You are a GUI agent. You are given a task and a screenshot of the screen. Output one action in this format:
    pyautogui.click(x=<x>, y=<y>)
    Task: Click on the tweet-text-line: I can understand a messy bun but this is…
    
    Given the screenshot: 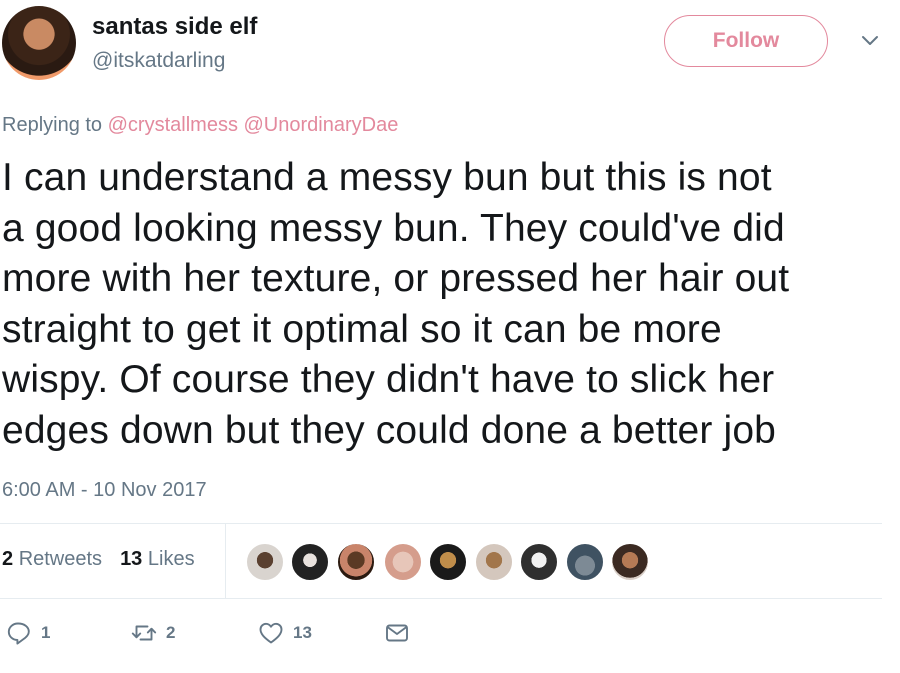 What is the action you would take?
    pyautogui.click(x=387, y=177)
    